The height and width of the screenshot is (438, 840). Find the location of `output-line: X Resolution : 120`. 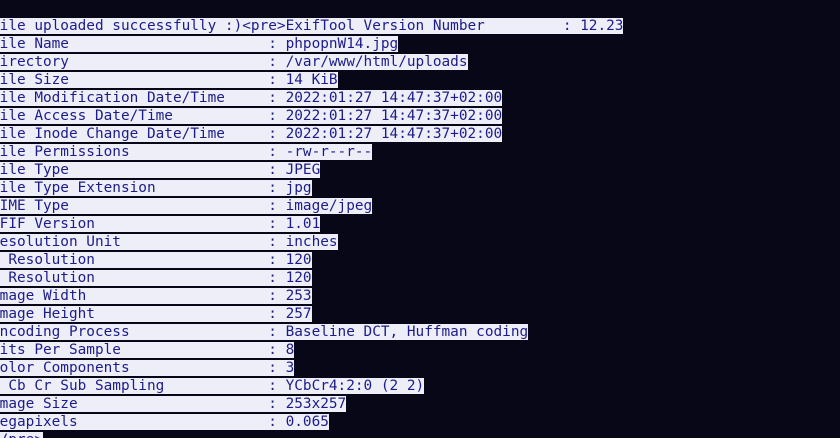

output-line: X Resolution : 120 is located at coordinates (156, 260).